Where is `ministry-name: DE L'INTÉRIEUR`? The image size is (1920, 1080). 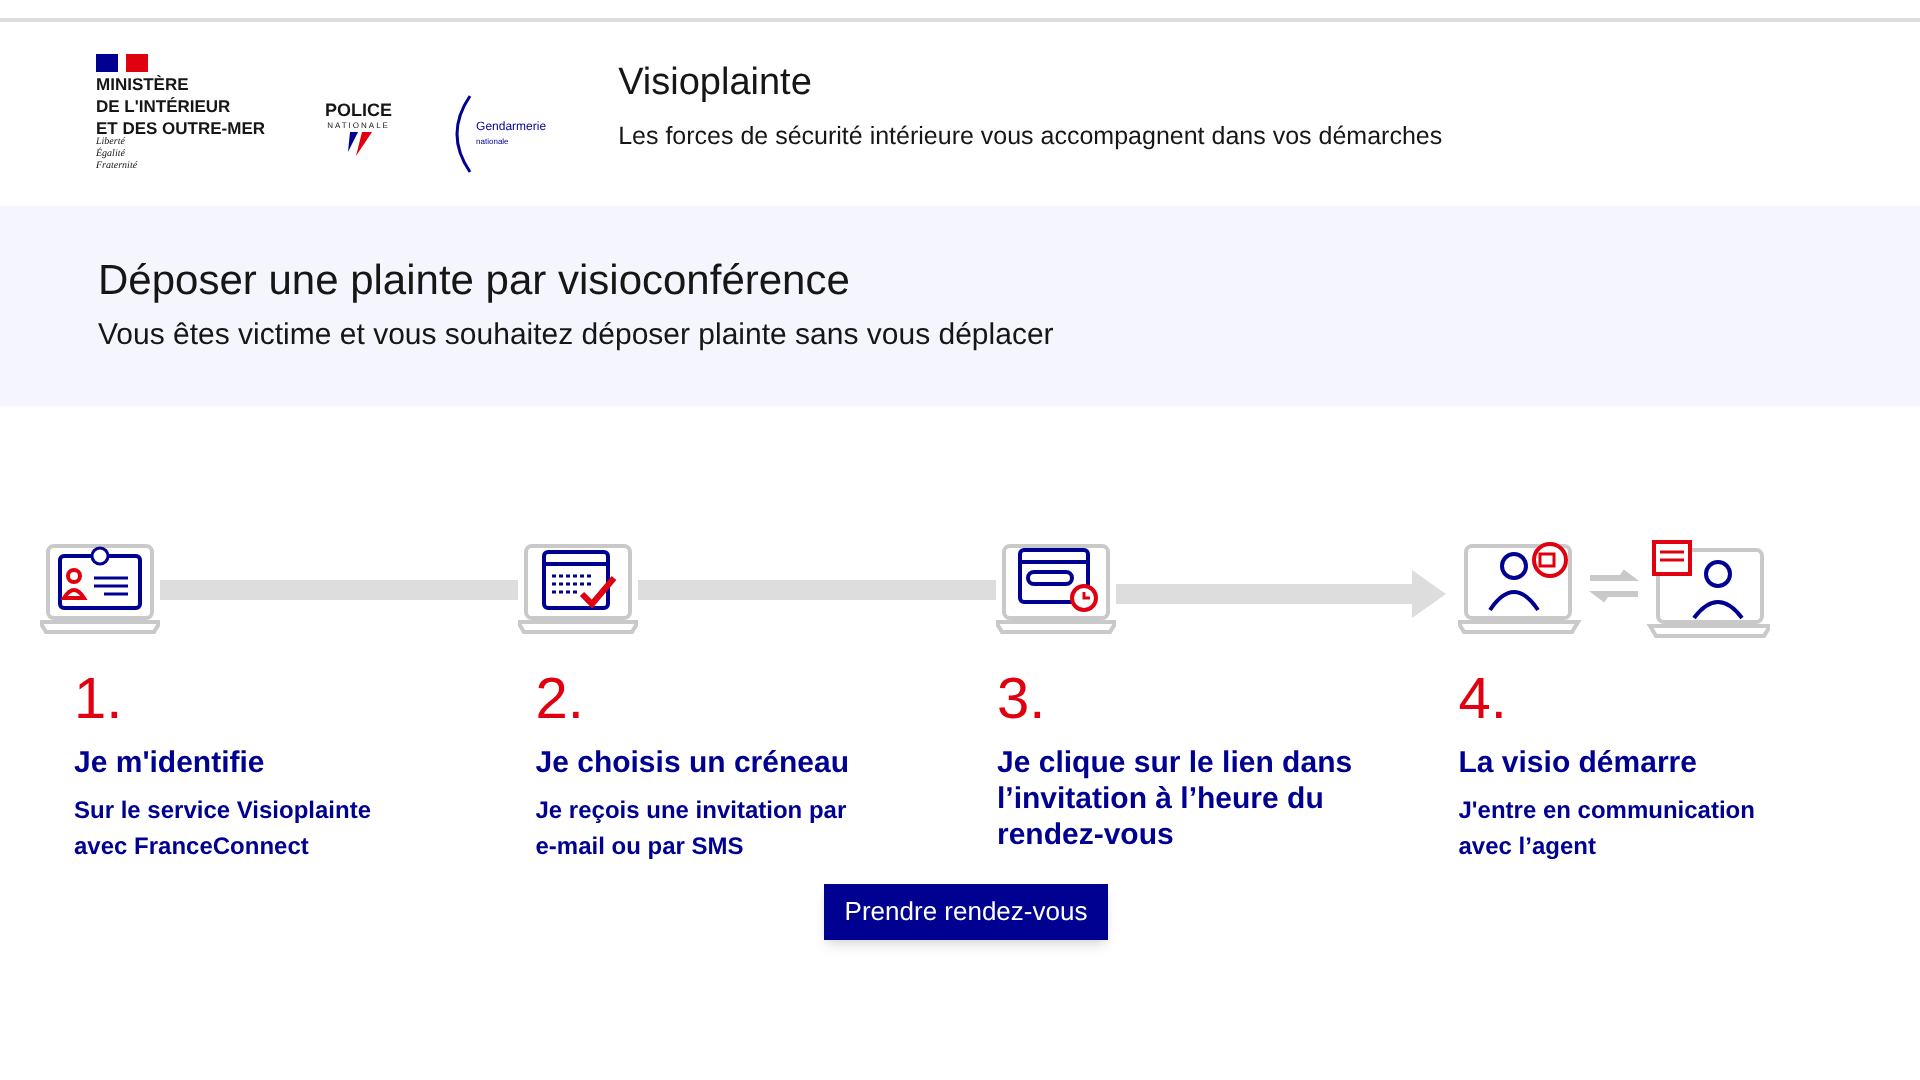 ministry-name: DE L'INTÉRIEUR is located at coordinates (164, 106).